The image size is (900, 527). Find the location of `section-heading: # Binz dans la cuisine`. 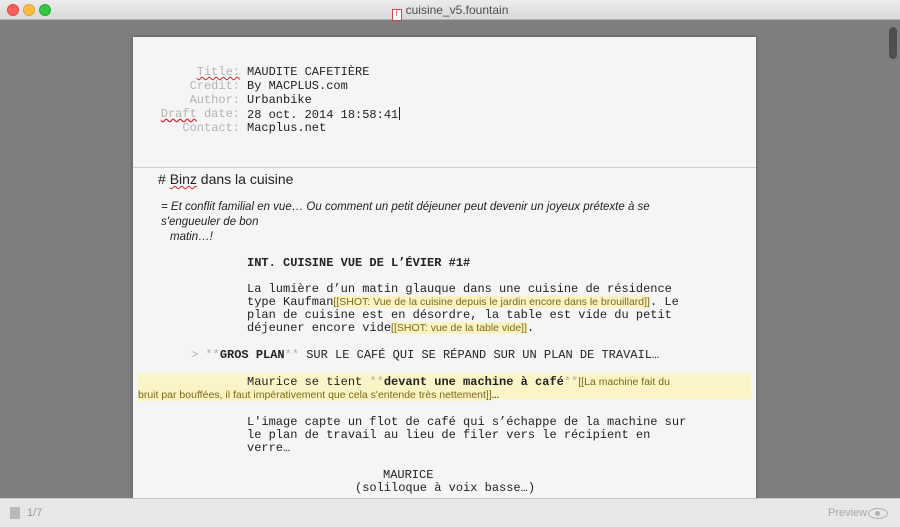

section-heading: # Binz dans la cuisine is located at coordinates (225, 179).